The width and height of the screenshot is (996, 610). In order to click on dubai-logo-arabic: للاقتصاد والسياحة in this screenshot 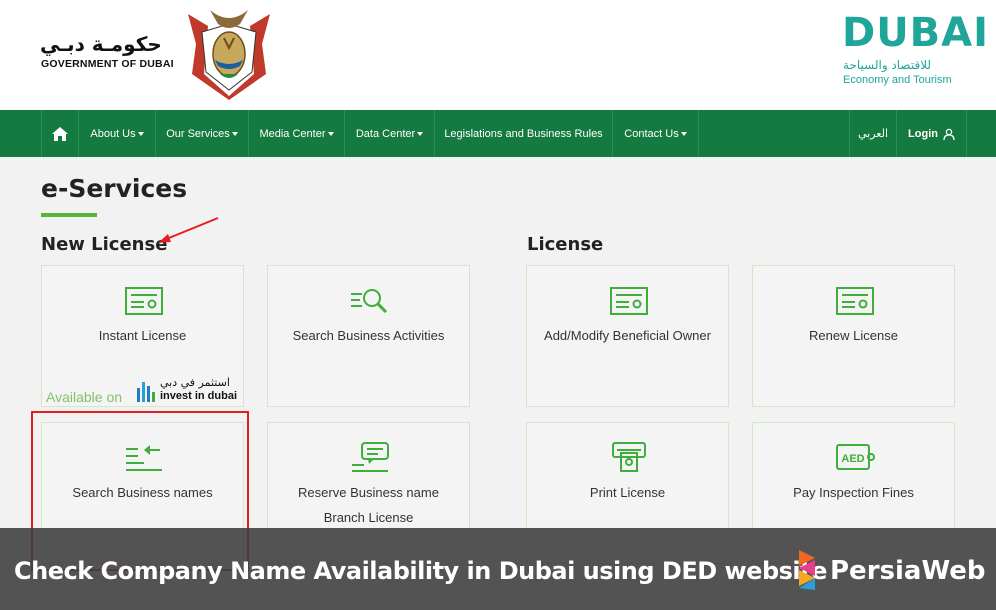, I will do `click(887, 65)`.